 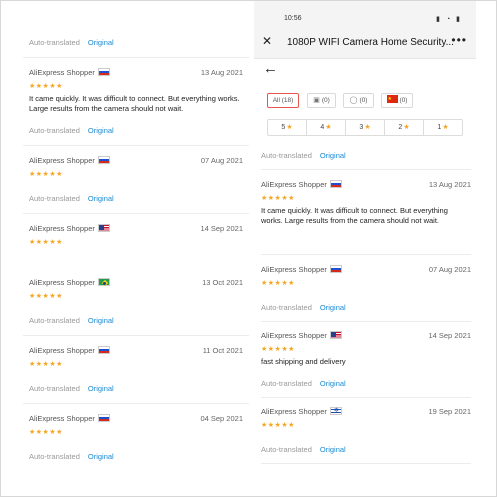 I want to click on filter-2-star: 2★, so click(x=404, y=127).